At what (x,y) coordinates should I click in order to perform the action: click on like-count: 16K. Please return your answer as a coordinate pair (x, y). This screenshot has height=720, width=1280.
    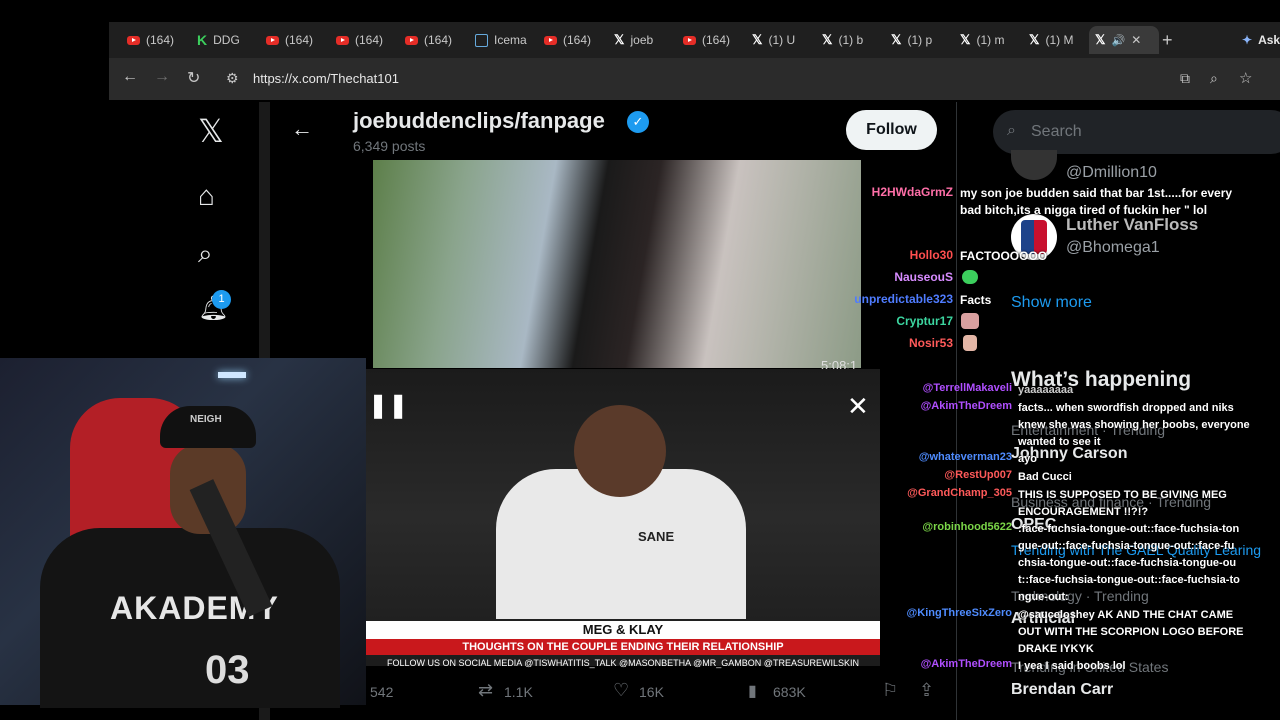
    Looking at the image, I should click on (651, 692).